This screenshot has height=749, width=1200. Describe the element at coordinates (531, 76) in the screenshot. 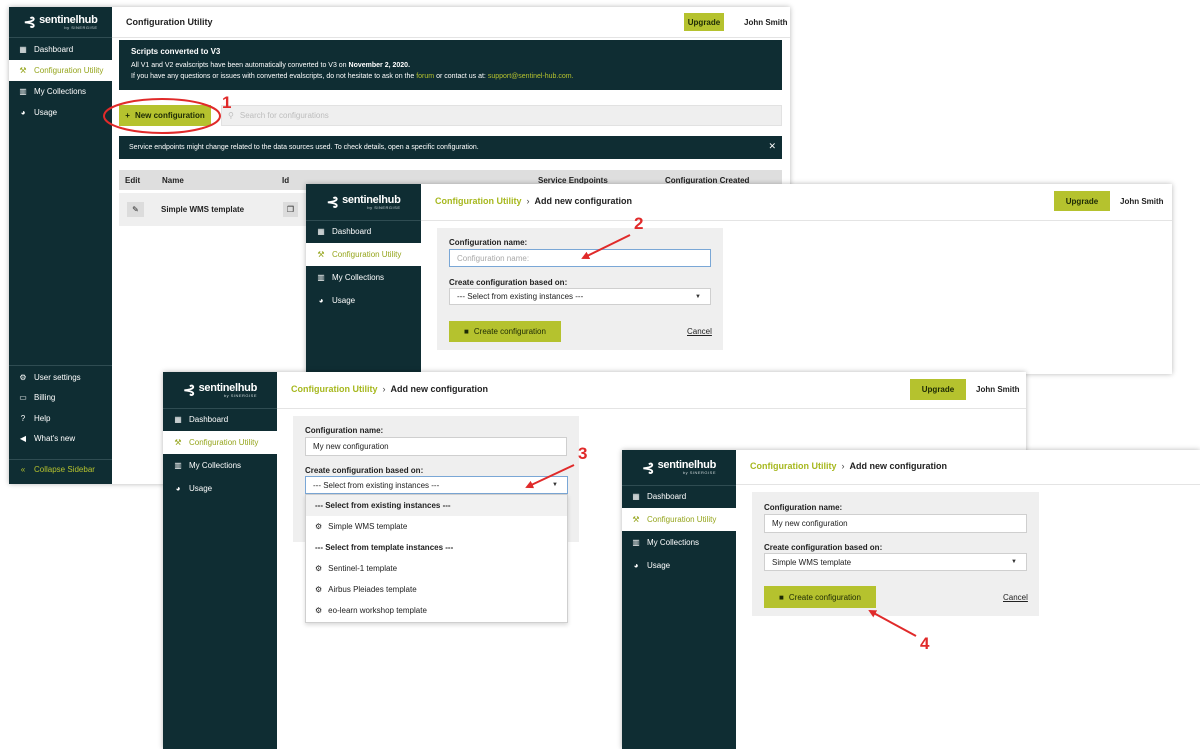

I see `support-email-link: support@sentinel-hub.com.` at that location.